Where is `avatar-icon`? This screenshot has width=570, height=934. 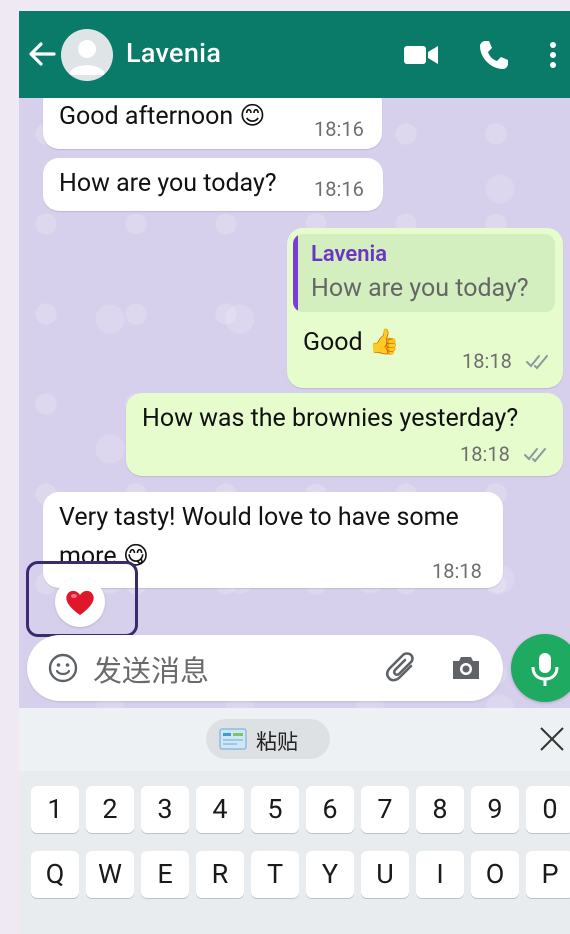
avatar-icon is located at coordinates (87, 57).